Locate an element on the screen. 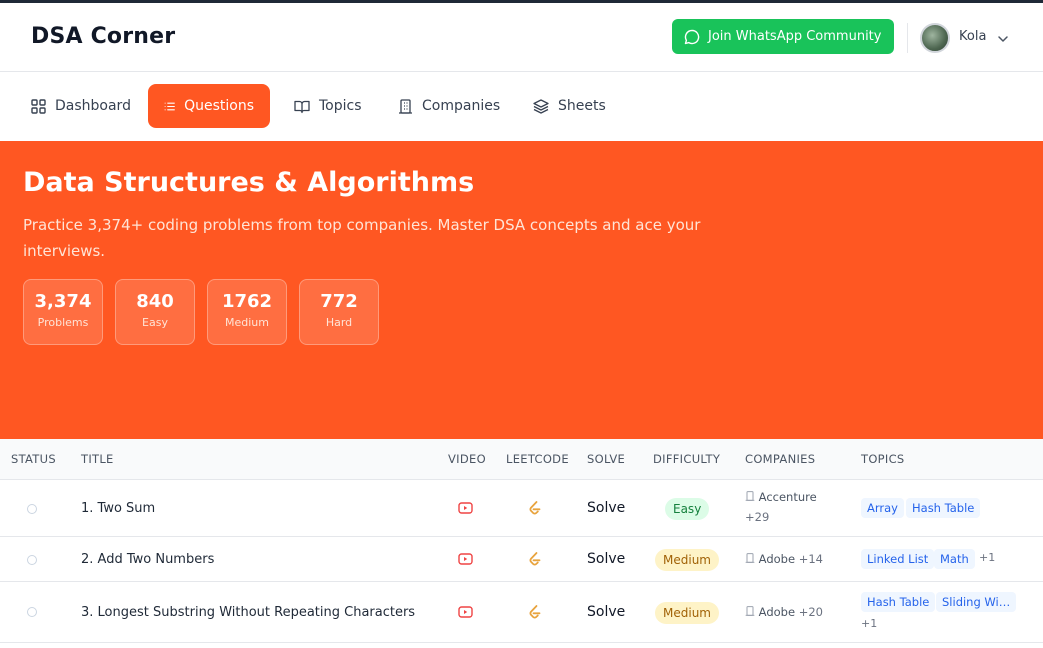  nav-sheets: Sheets is located at coordinates (569, 106).